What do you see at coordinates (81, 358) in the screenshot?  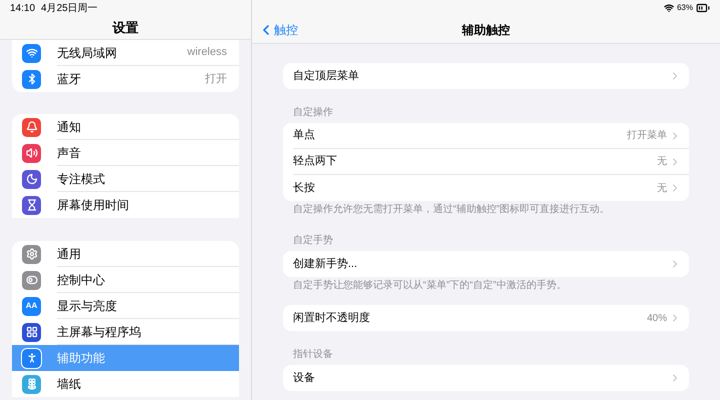 I see `sidebar-item-label: 辅助功能` at bounding box center [81, 358].